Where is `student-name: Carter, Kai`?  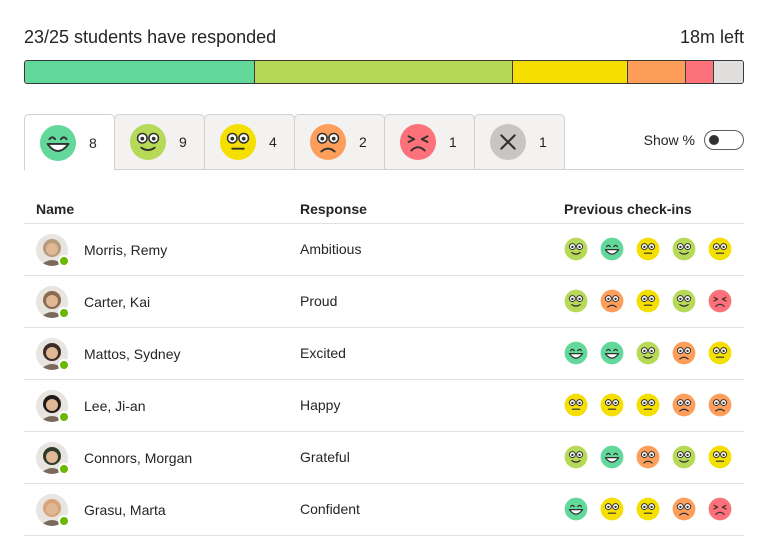 student-name: Carter, Kai is located at coordinates (117, 302).